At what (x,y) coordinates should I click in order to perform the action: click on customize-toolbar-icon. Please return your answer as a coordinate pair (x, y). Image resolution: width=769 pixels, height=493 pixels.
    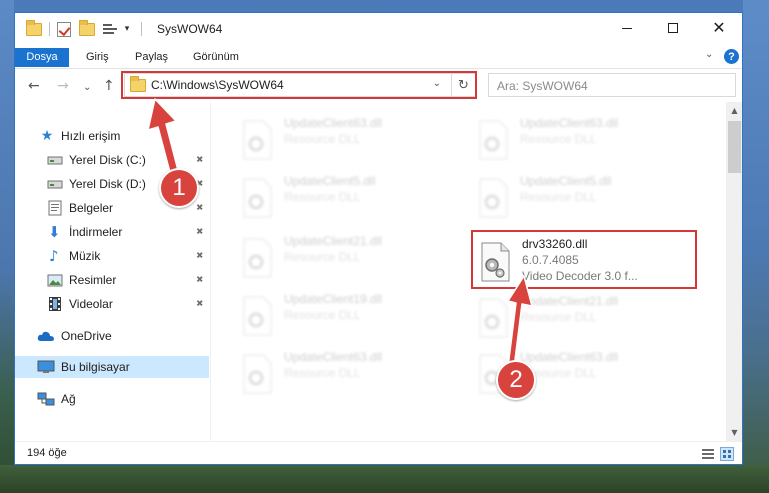
    Looking at the image, I should click on (111, 29).